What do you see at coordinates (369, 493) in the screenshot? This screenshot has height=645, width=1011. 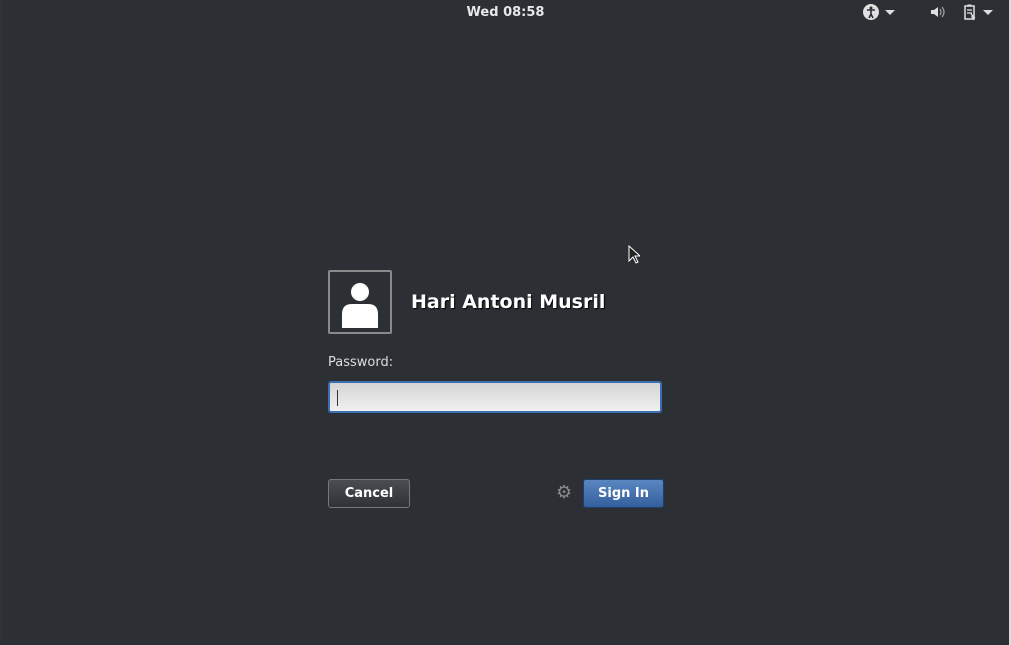 I see `cancel-button: Cancel` at bounding box center [369, 493].